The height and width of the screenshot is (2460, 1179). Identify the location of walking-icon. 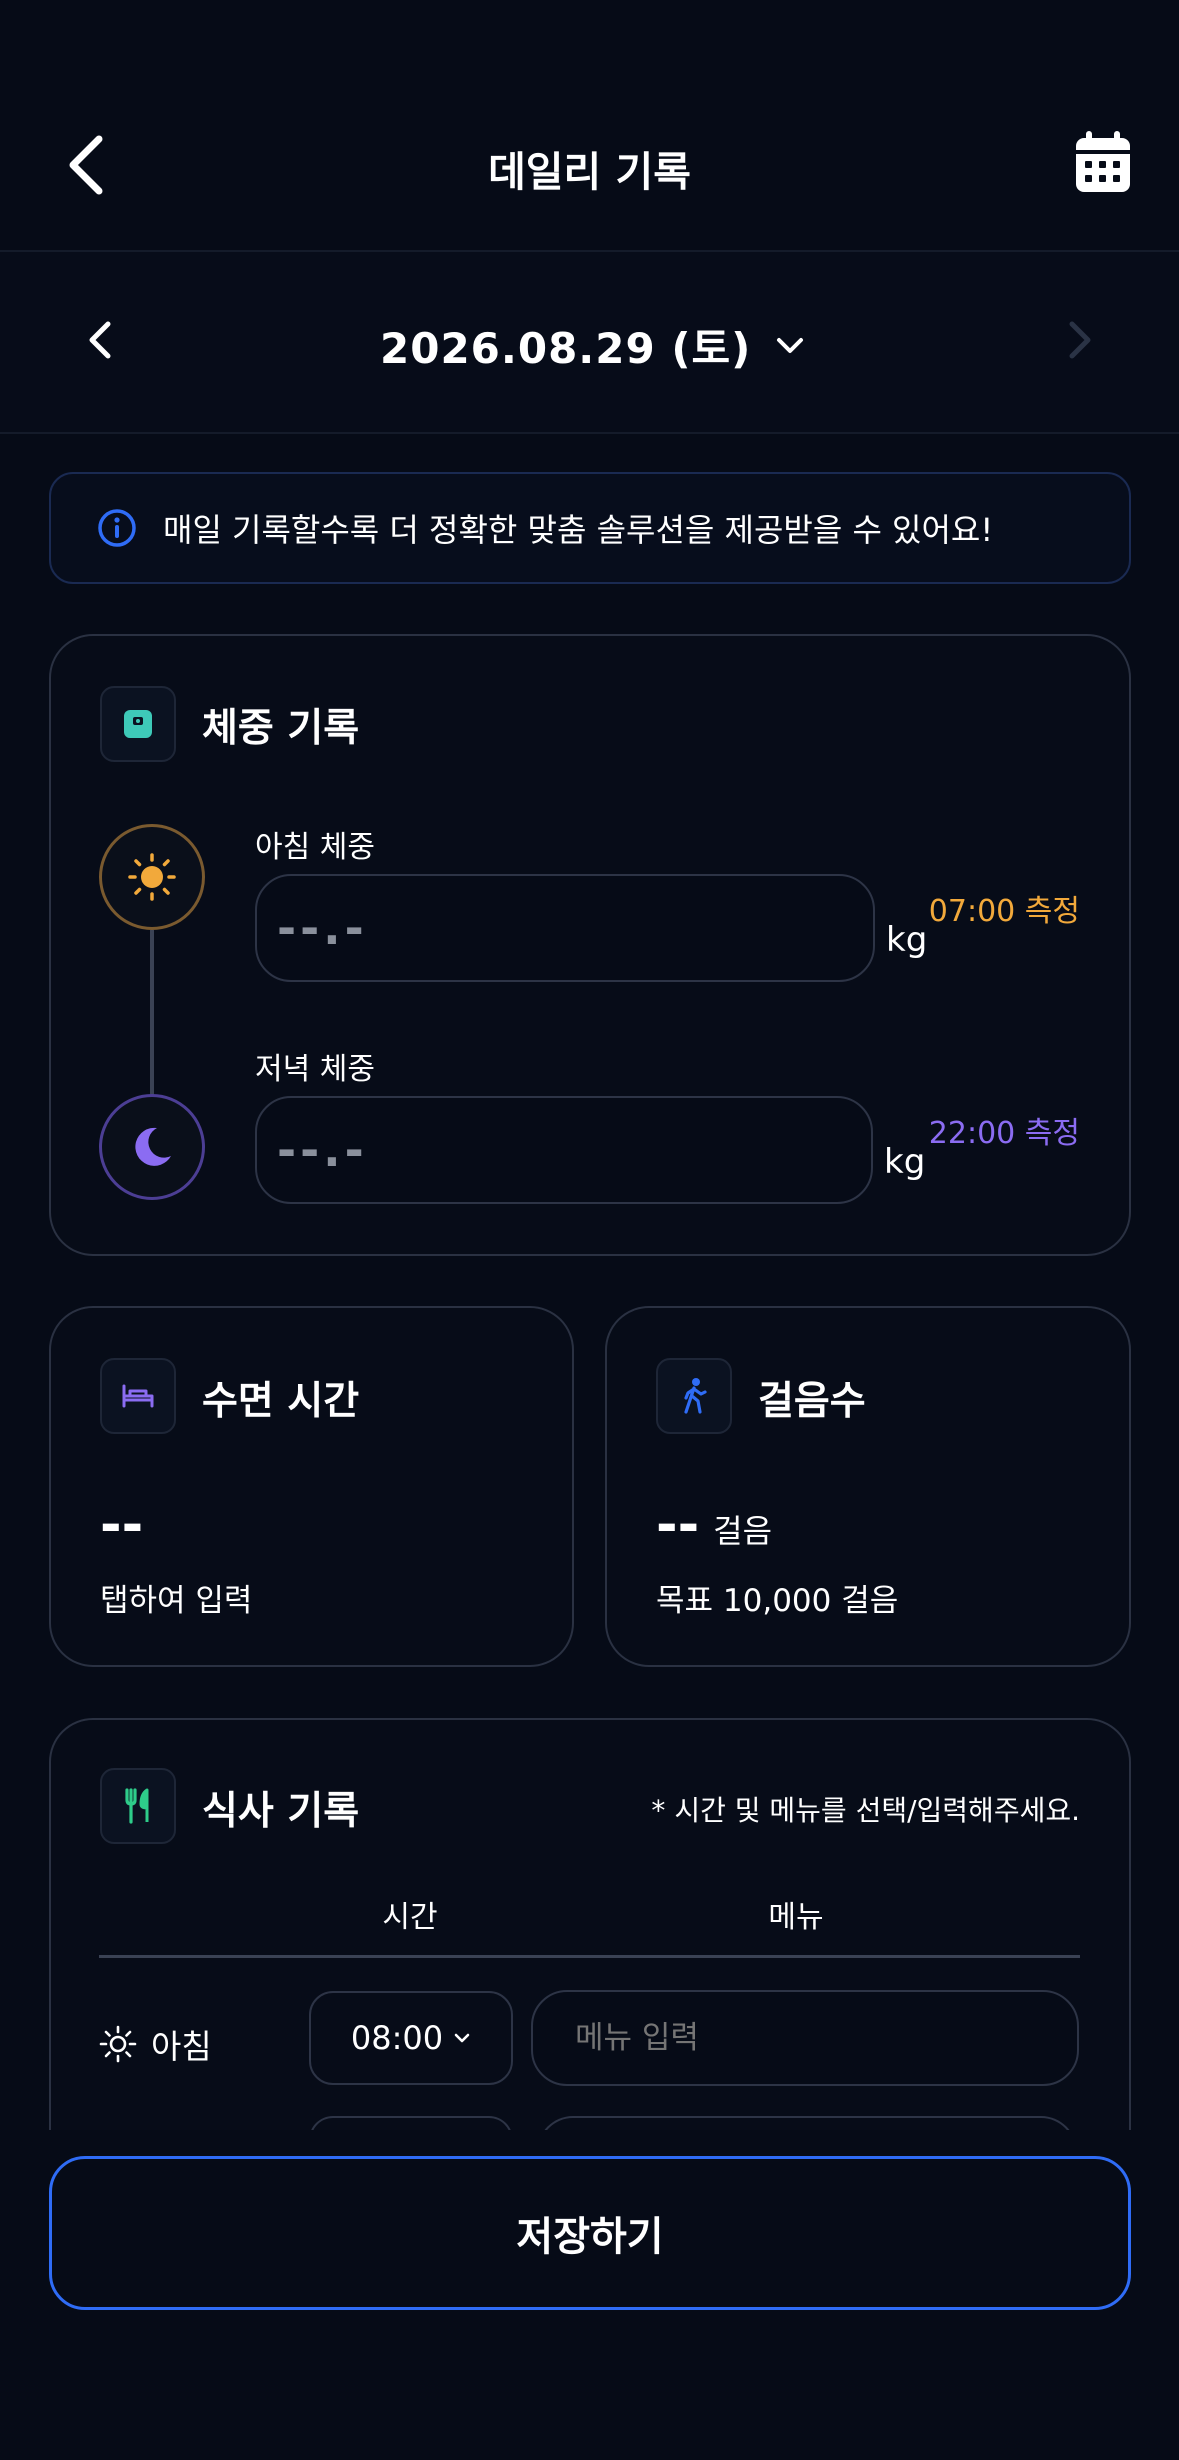
(695, 1396).